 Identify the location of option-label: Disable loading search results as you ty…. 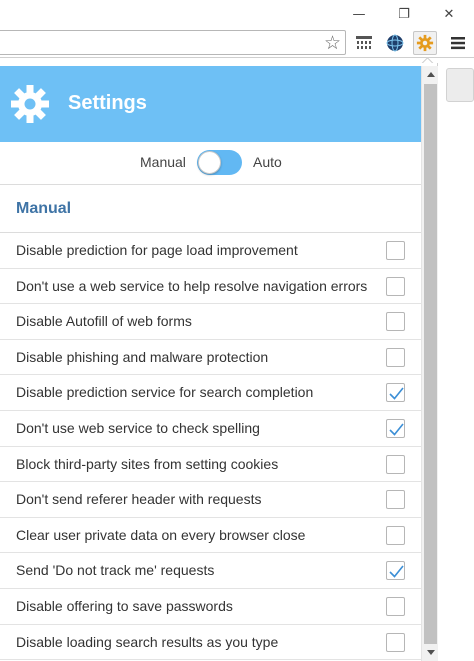
(147, 641).